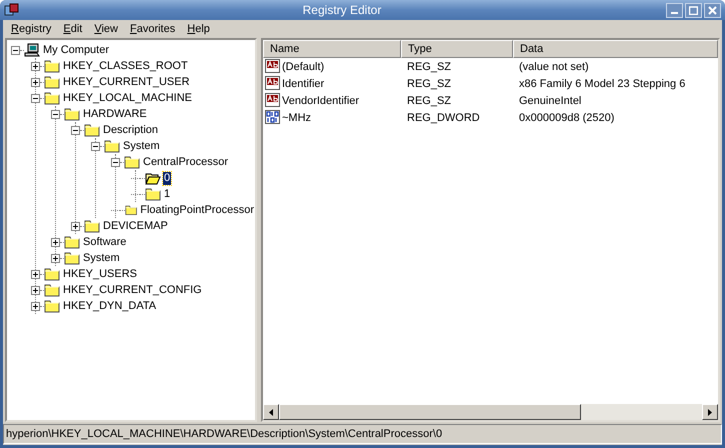 Image resolution: width=725 pixels, height=448 pixels. Describe the element at coordinates (105, 242) in the screenshot. I see `tree-item: Software` at that location.